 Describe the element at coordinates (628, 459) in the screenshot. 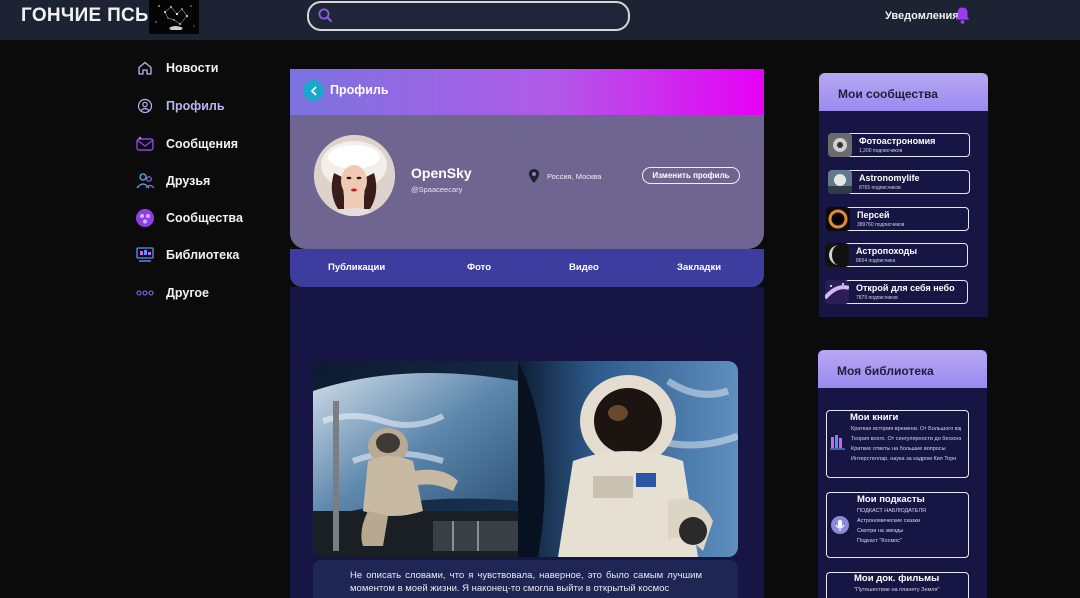

I see `post-image-right` at that location.